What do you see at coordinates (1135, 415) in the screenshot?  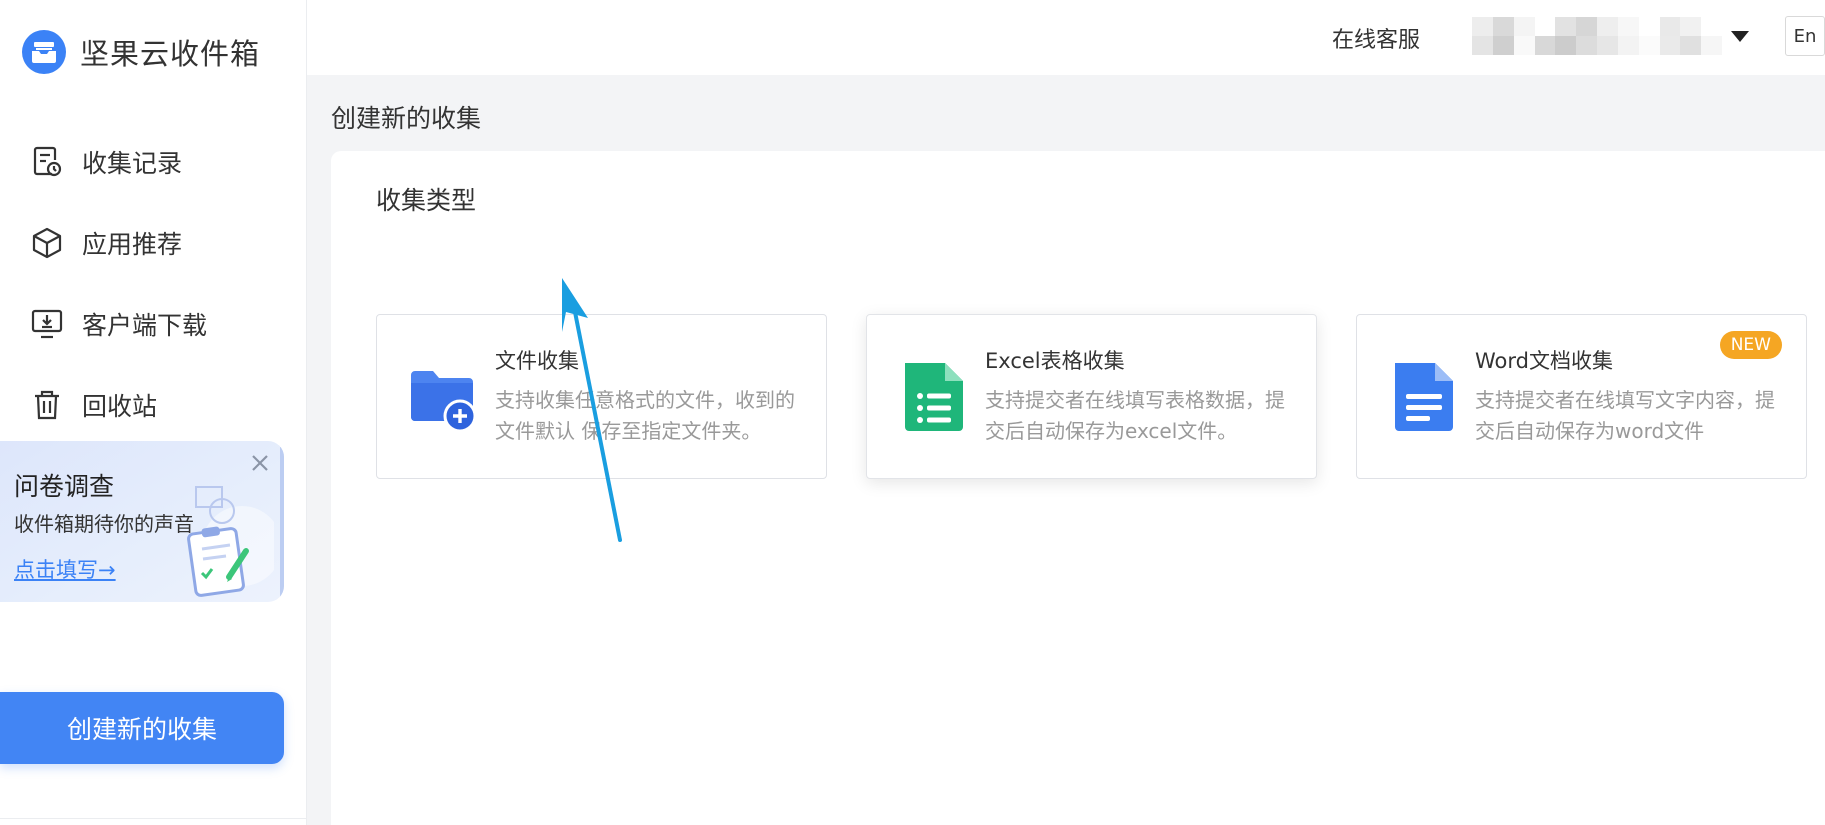 I see `card-description: 支持提交者在线填写表格数据，提交后自动保存为excel文件。` at bounding box center [1135, 415].